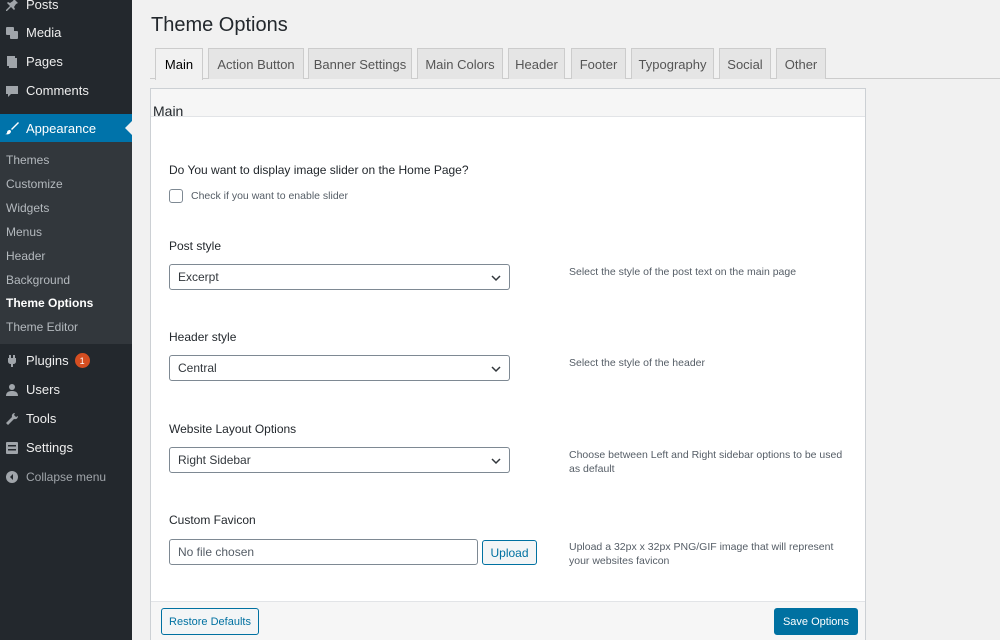 Image resolution: width=1000 pixels, height=640 pixels. What do you see at coordinates (219, 25) in the screenshot?
I see `page-title: Theme Options` at bounding box center [219, 25].